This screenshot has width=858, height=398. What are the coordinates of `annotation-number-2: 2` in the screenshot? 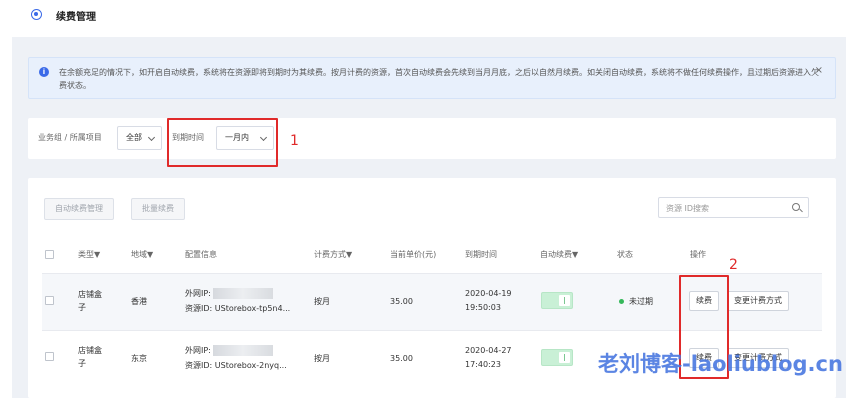 It's located at (733, 265).